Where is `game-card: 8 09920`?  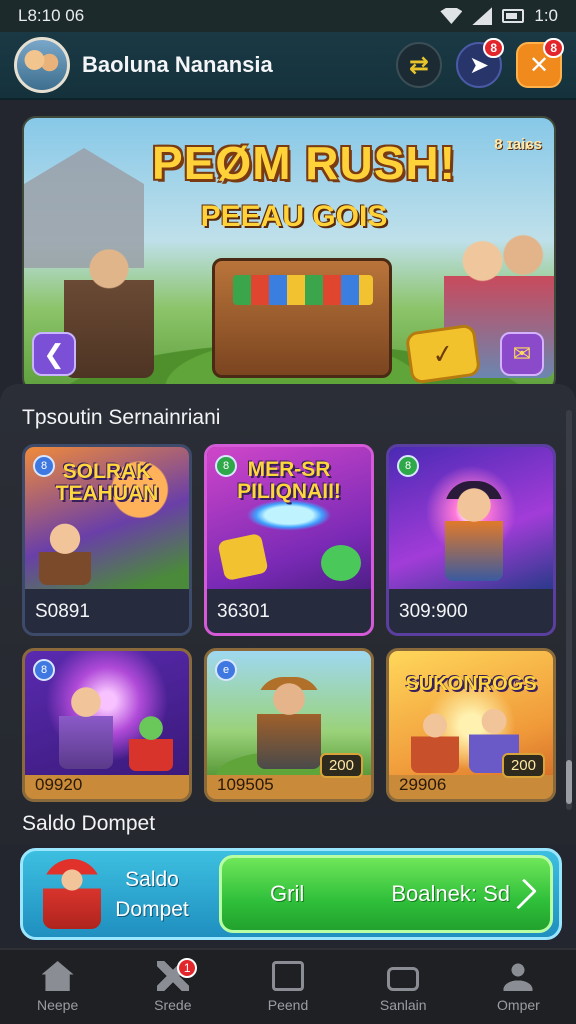 game-card: 8 09920 is located at coordinates (107, 725).